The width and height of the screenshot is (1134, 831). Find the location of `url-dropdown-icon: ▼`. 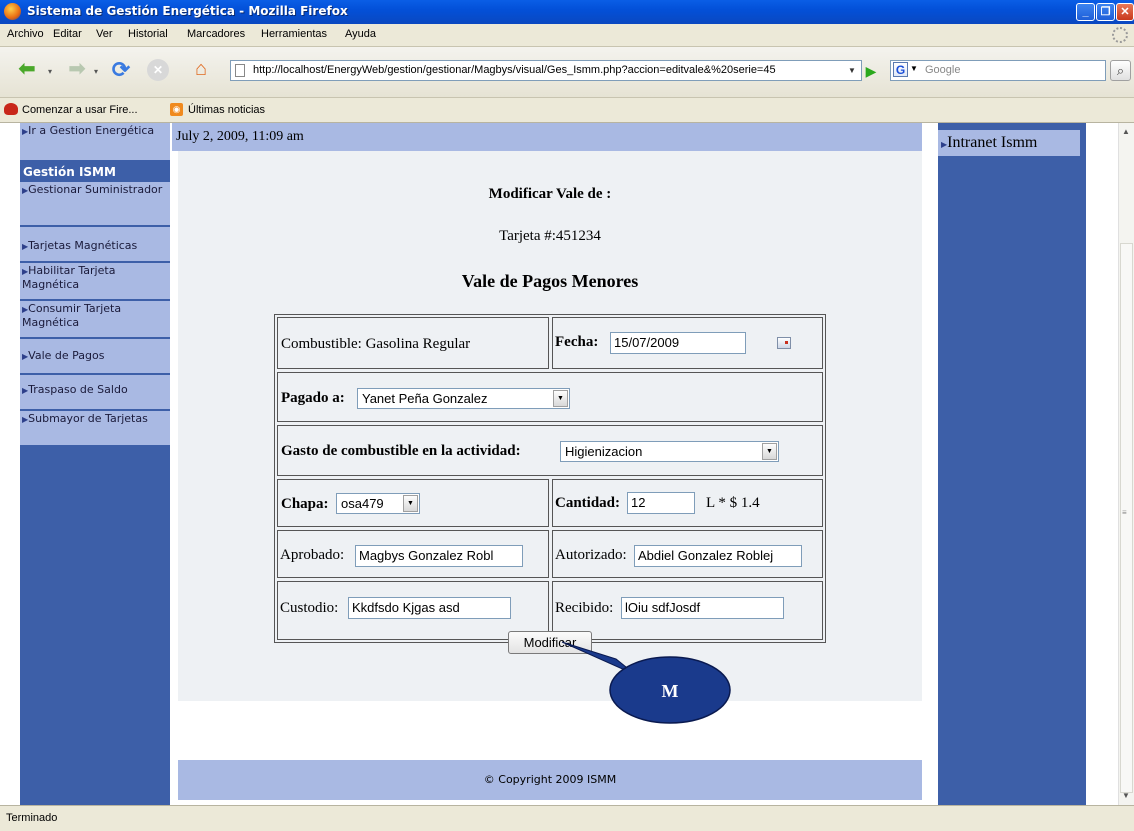

url-dropdown-icon: ▼ is located at coordinates (852, 70).